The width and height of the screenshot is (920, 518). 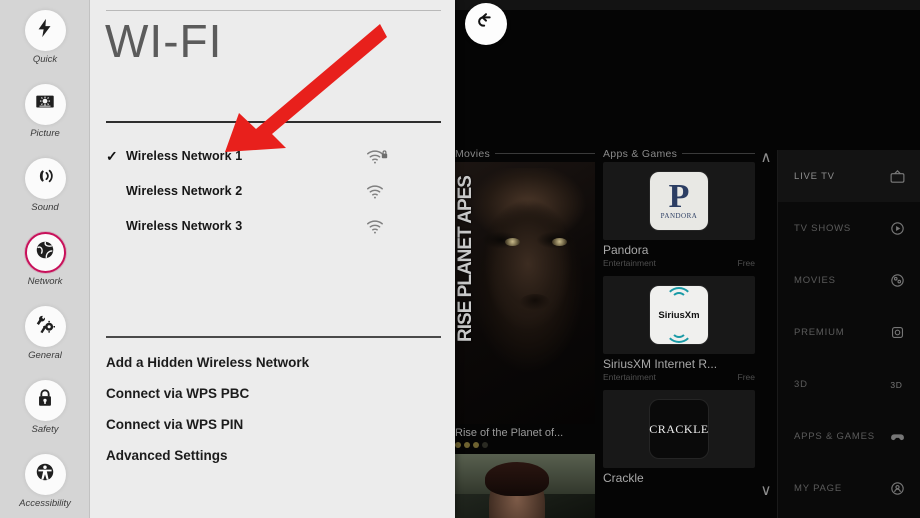 What do you see at coordinates (45, 59) in the screenshot?
I see `rail-item-label: Quick` at bounding box center [45, 59].